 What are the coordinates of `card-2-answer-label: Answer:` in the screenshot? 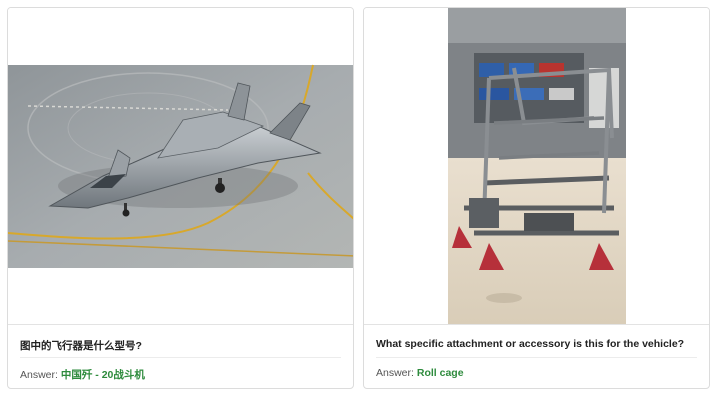 It's located at (395, 373).